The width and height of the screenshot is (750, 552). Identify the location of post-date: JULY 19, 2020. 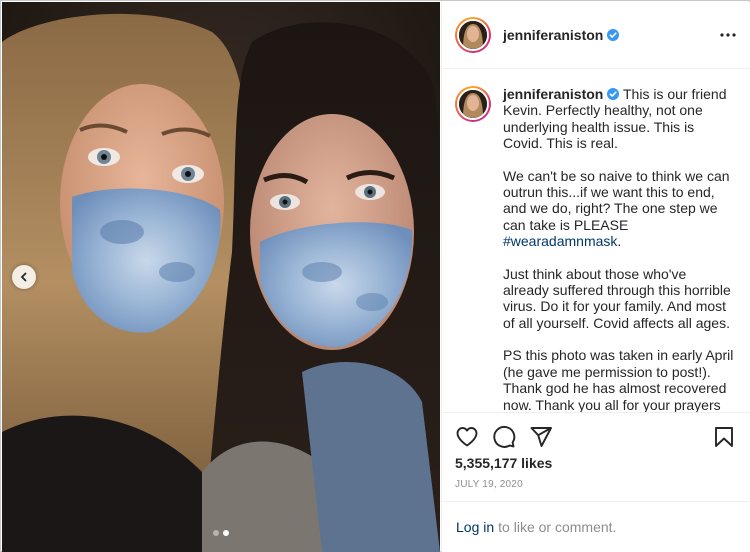
(595, 484).